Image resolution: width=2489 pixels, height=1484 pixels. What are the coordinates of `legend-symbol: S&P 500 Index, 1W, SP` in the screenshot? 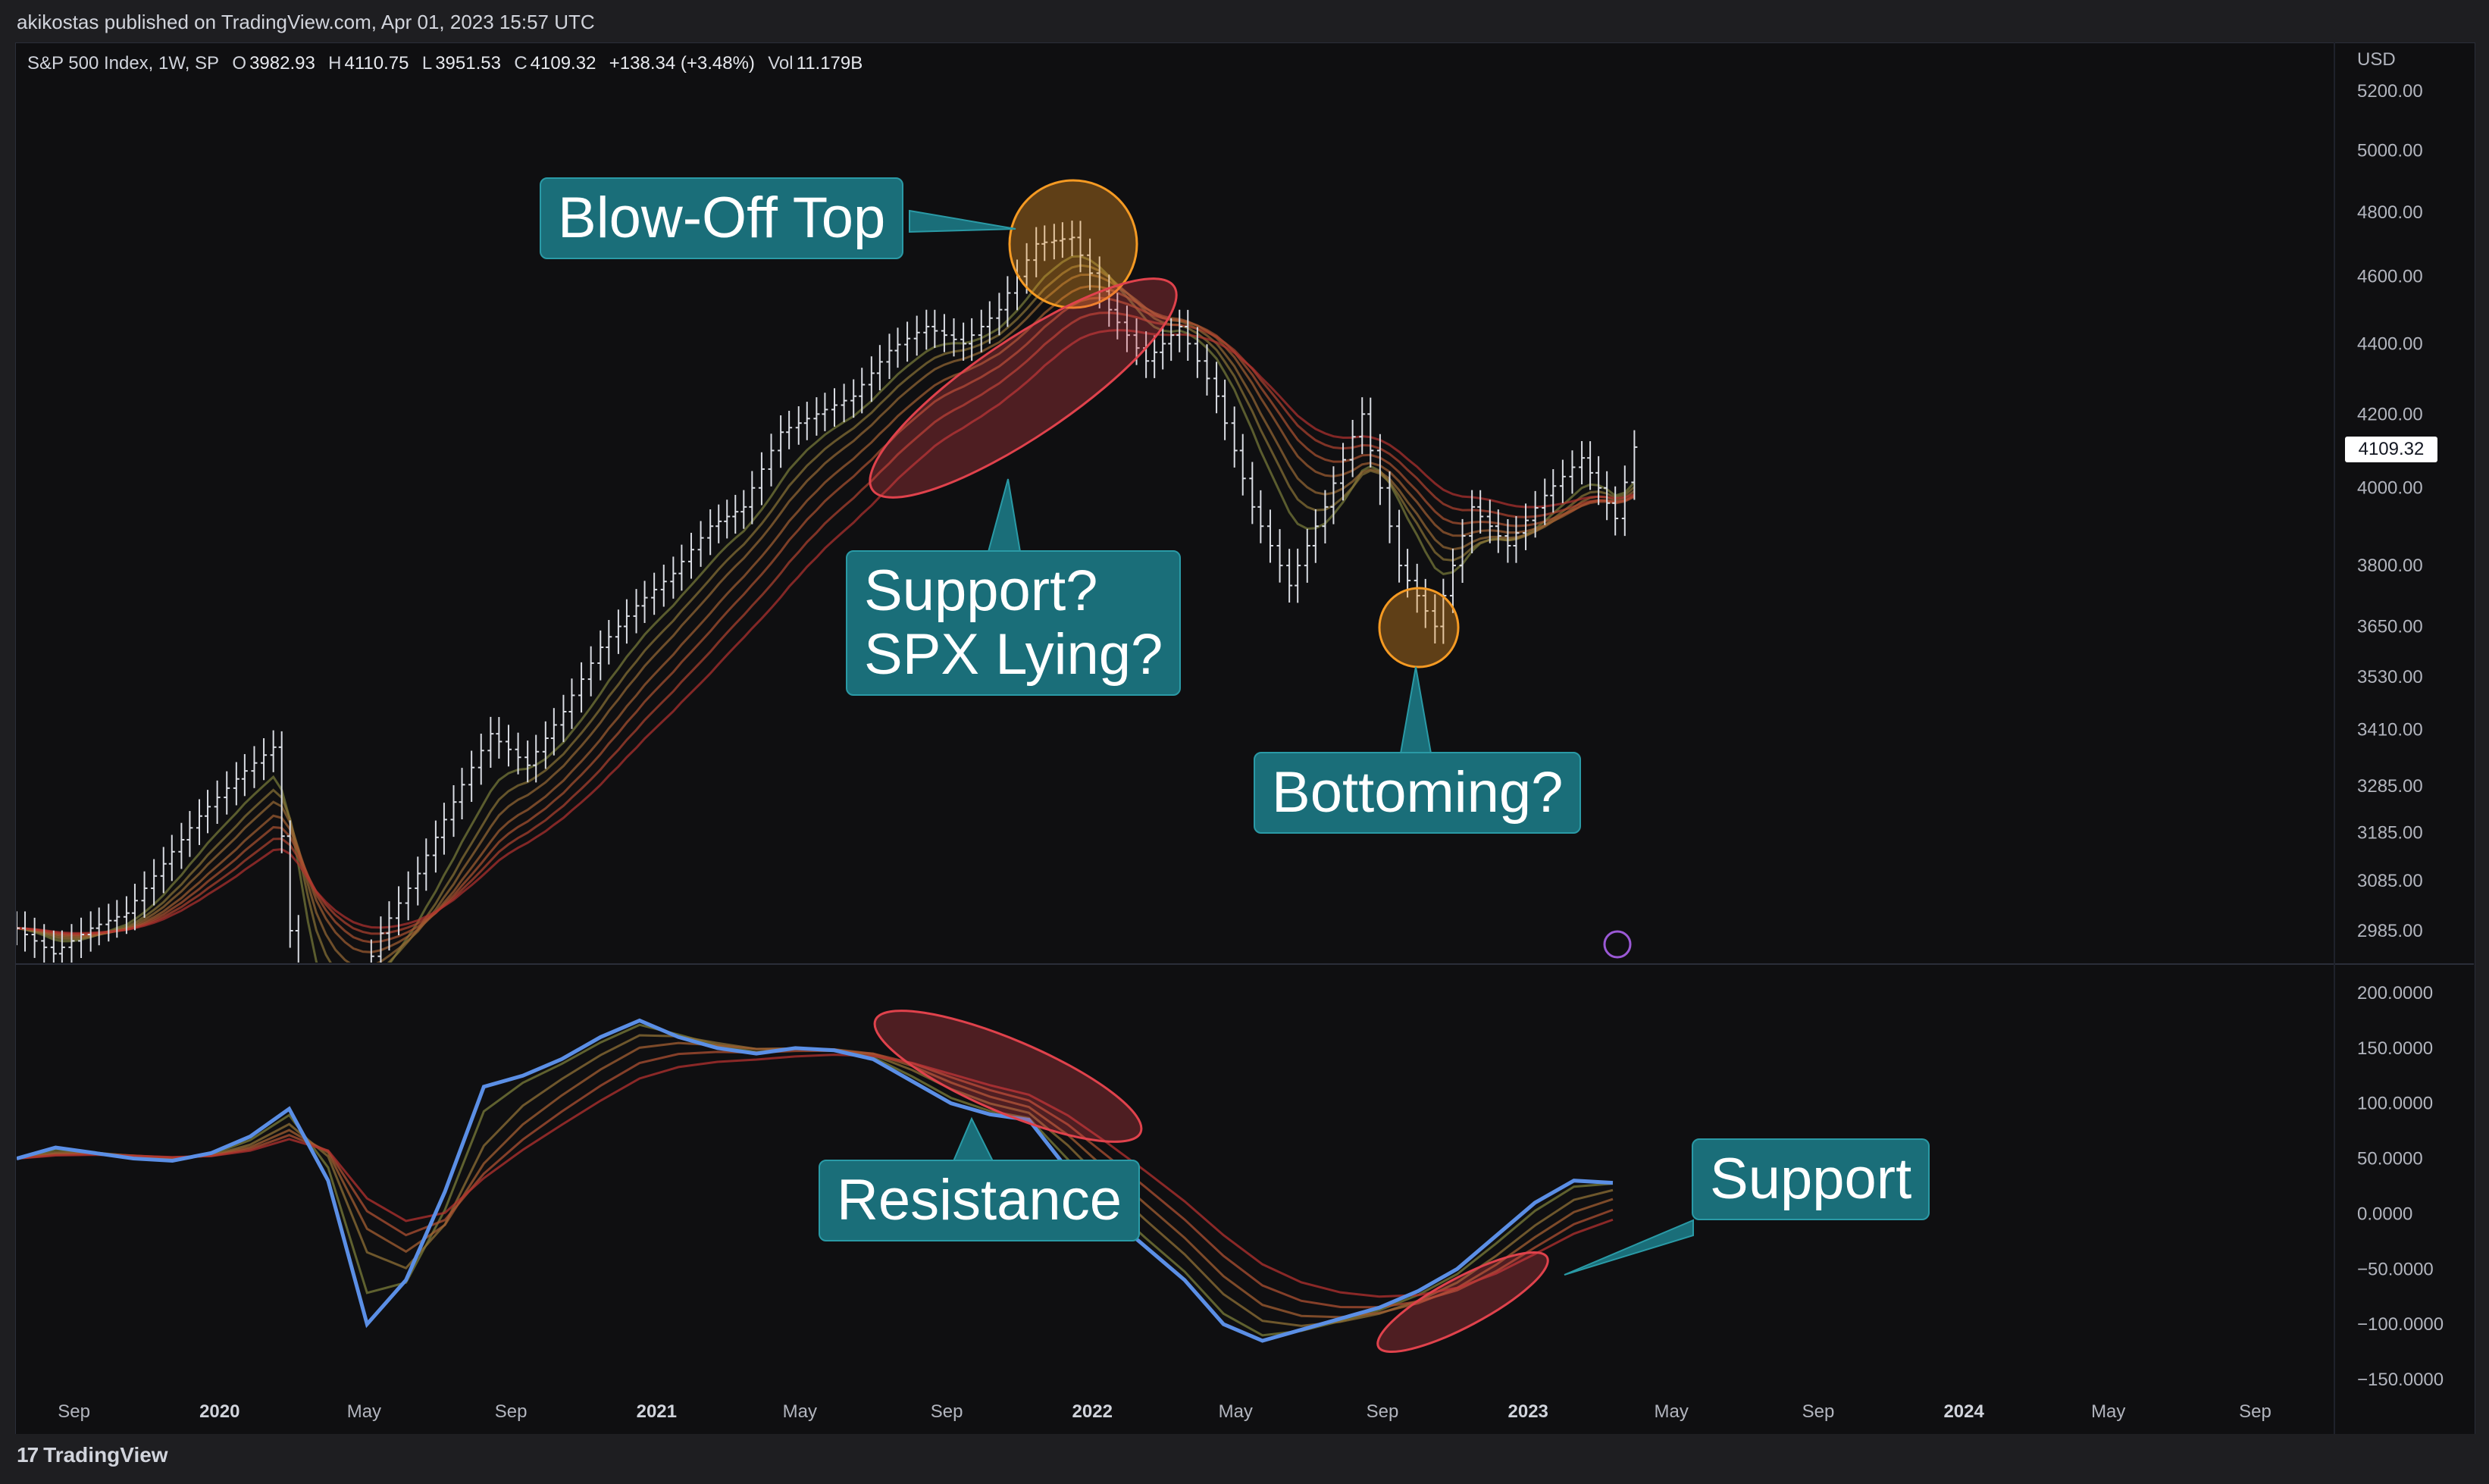 It's located at (123, 64).